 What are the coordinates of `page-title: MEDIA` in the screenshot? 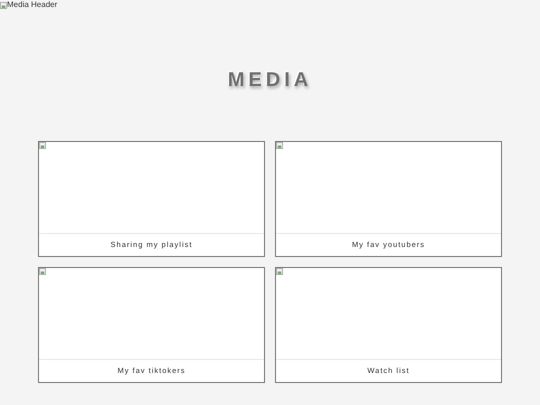 It's located at (270, 80).